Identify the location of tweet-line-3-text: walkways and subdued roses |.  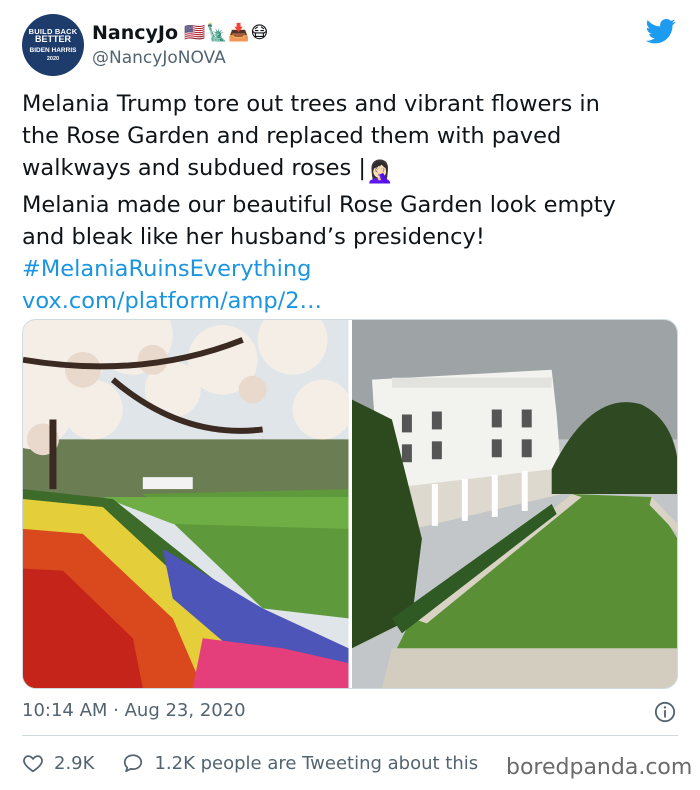
(194, 168).